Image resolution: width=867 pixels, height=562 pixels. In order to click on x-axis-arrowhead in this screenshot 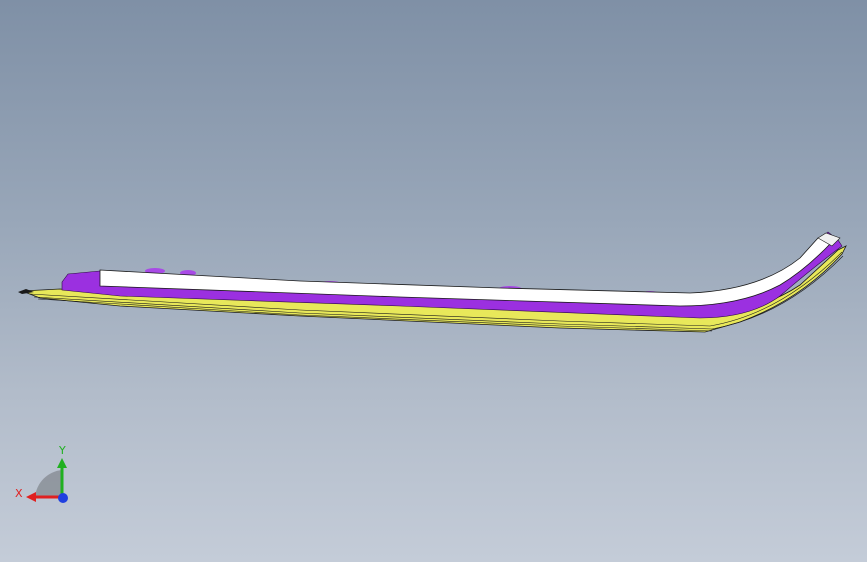, I will do `click(31, 497)`.